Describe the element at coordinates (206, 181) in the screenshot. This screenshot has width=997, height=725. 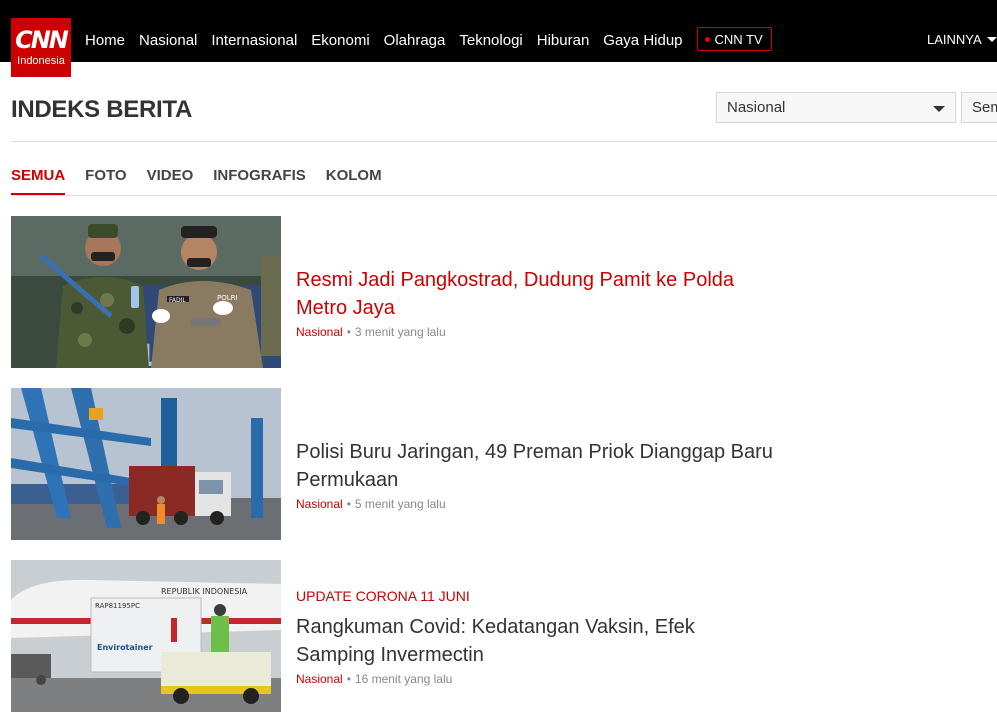
I see `content-type-tabs: SEMUA FOTO VIDEO INFOGRAFIS KOLOM` at that location.